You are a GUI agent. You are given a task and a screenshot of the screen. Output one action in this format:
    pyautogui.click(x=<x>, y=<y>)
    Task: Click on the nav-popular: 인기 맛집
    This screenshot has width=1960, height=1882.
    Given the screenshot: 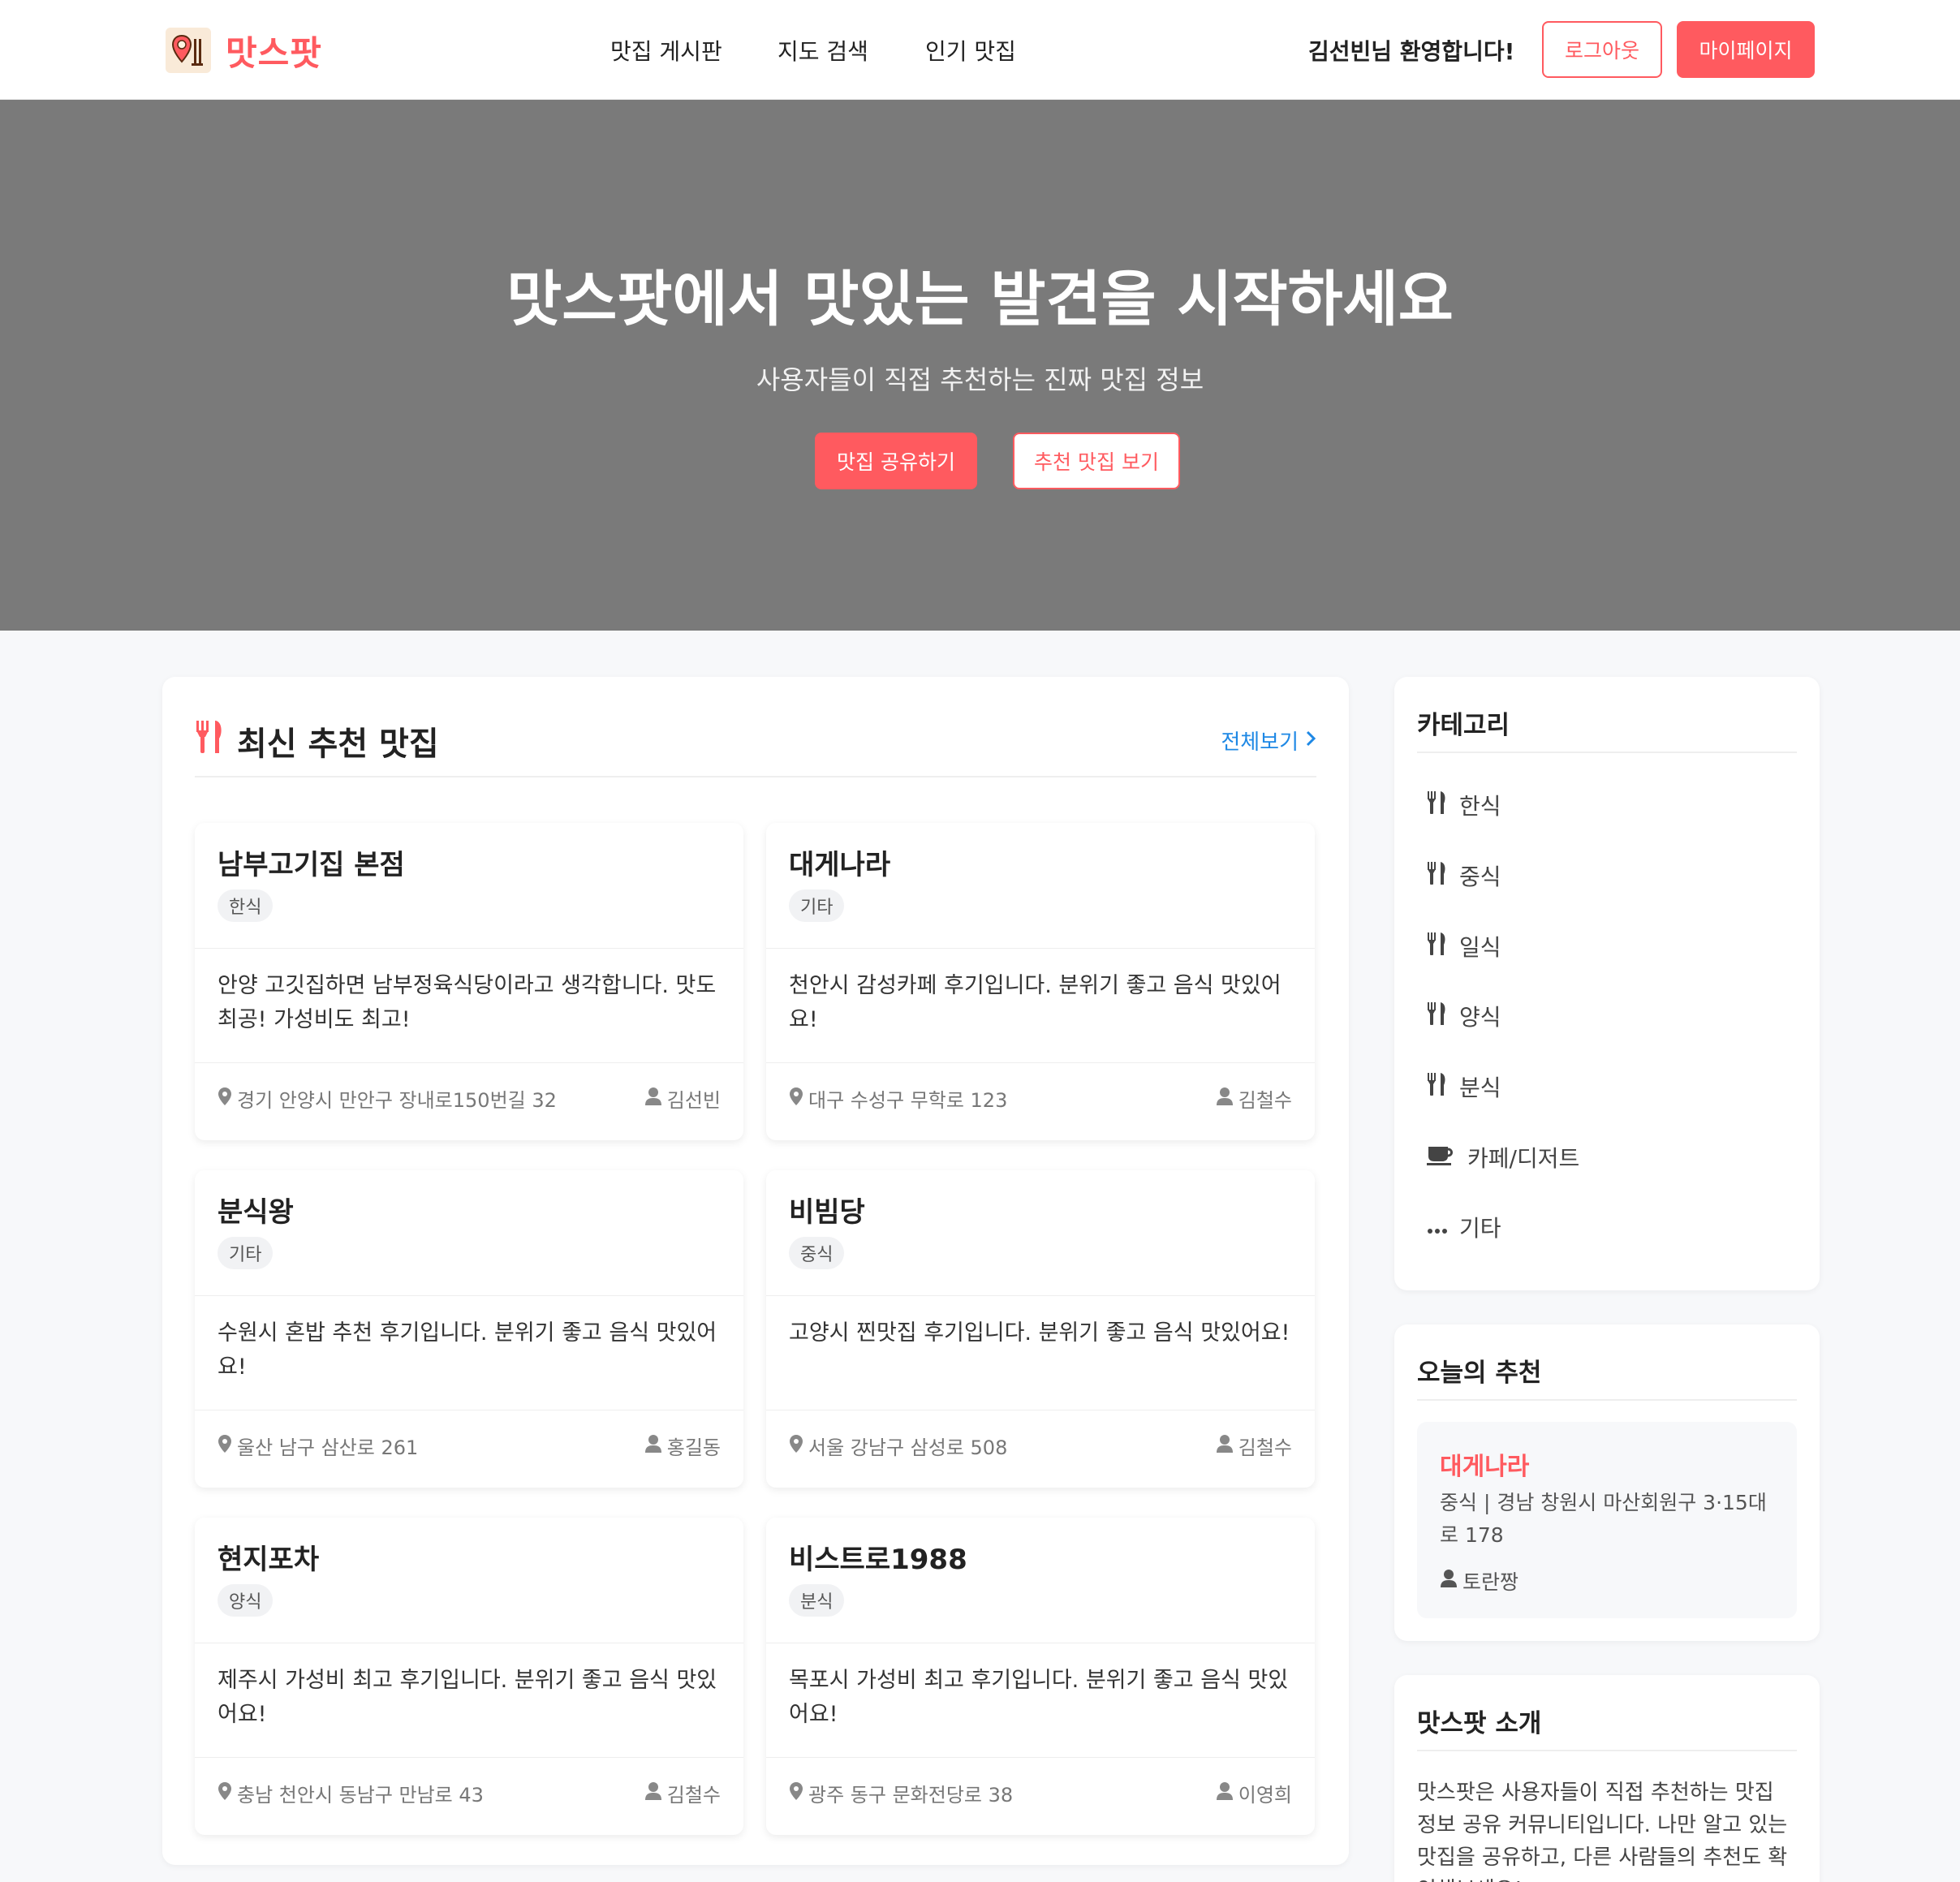 What is the action you would take?
    pyautogui.click(x=971, y=50)
    